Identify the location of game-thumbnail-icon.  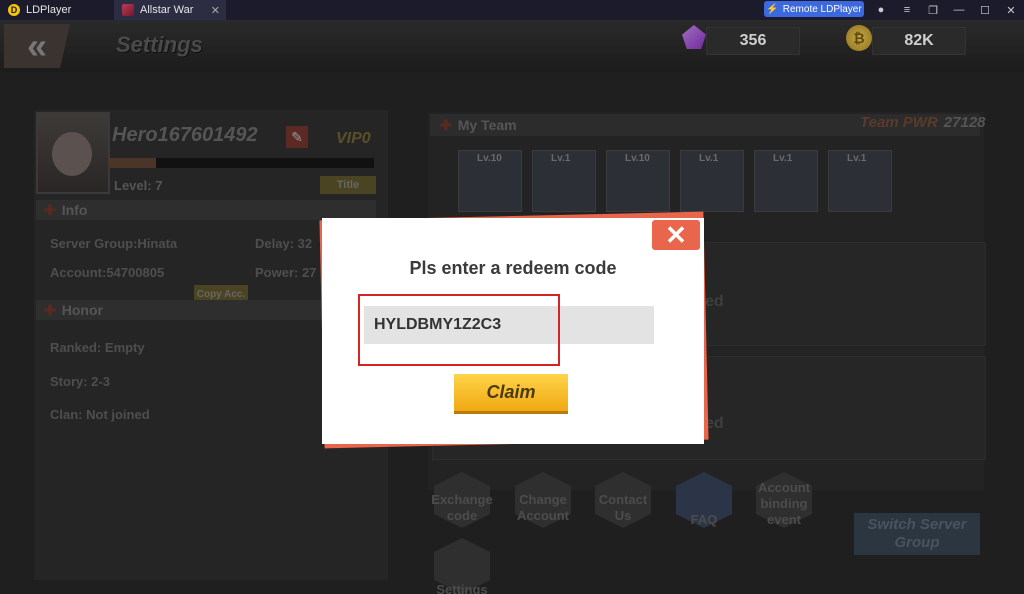
(128, 10).